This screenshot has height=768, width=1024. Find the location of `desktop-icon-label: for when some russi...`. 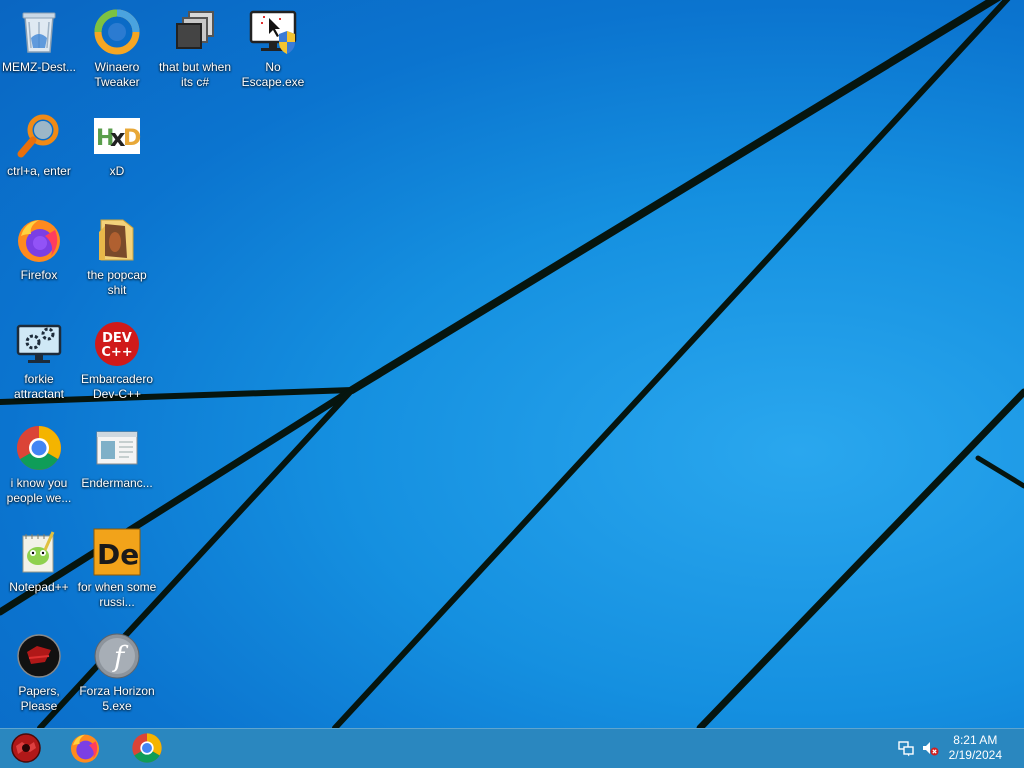

desktop-icon-label: for when some russi... is located at coordinates (117, 594).